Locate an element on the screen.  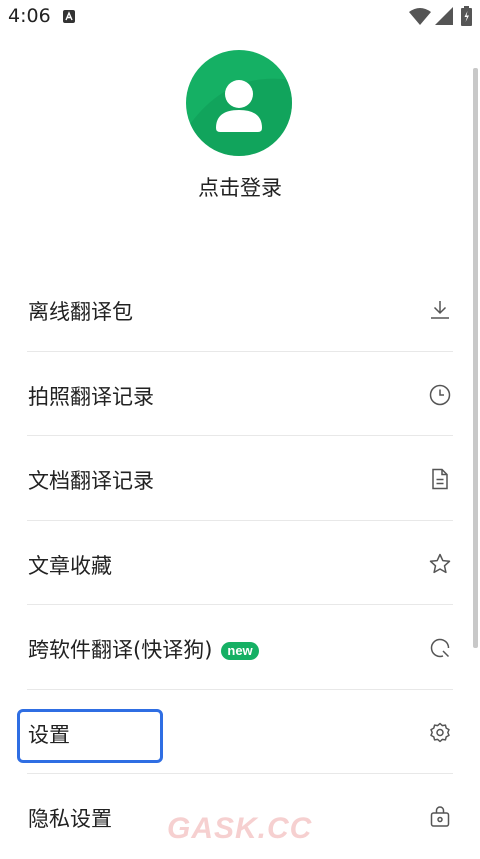
menu-item-cross-app-translate: 跨软件翻译(快译狗) new is located at coordinates (240, 647).